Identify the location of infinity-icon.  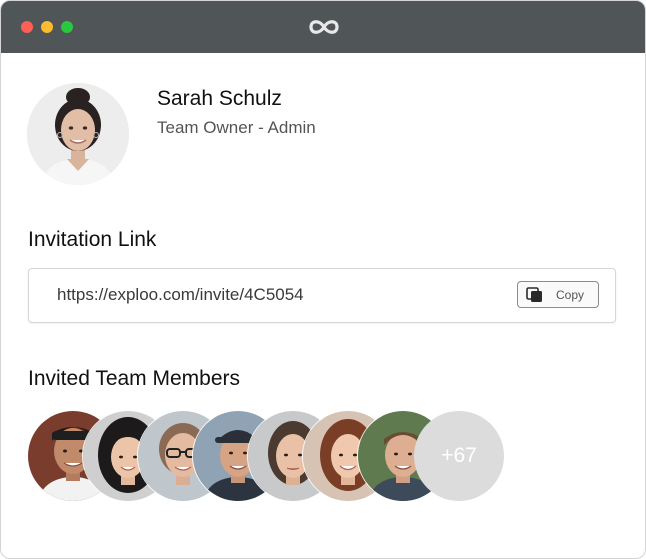
(324, 27).